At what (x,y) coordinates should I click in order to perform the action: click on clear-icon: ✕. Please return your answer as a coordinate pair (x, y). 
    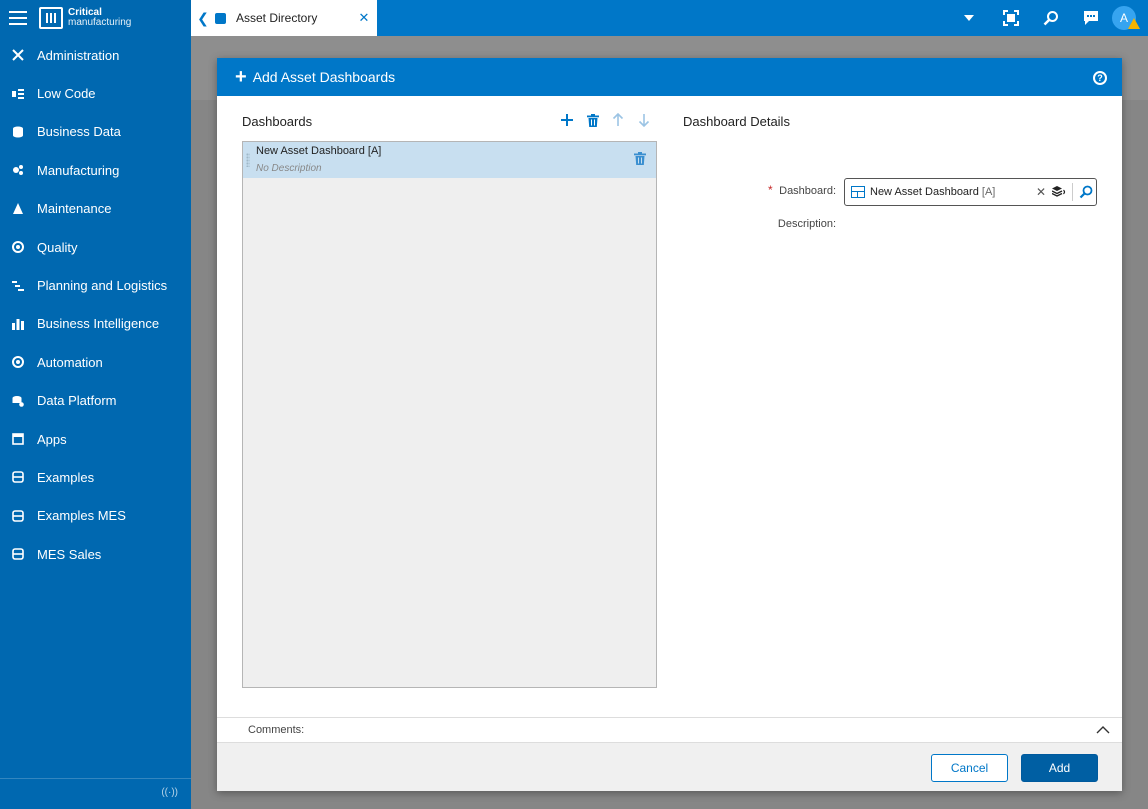
    Looking at the image, I should click on (1041, 192).